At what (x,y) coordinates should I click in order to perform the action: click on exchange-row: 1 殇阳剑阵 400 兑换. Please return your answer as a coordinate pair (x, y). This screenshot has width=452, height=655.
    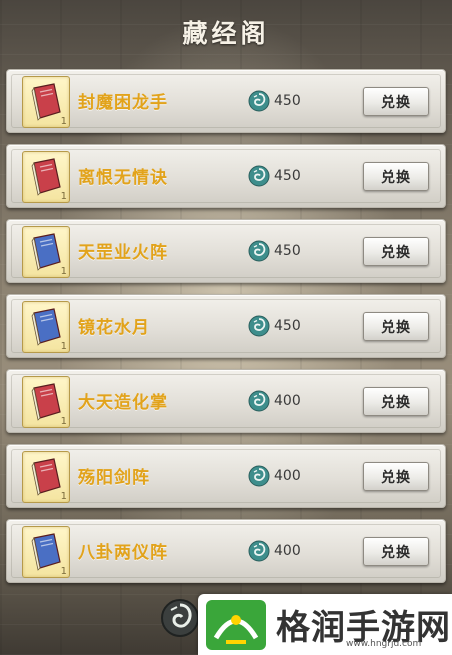
    Looking at the image, I should click on (226, 476).